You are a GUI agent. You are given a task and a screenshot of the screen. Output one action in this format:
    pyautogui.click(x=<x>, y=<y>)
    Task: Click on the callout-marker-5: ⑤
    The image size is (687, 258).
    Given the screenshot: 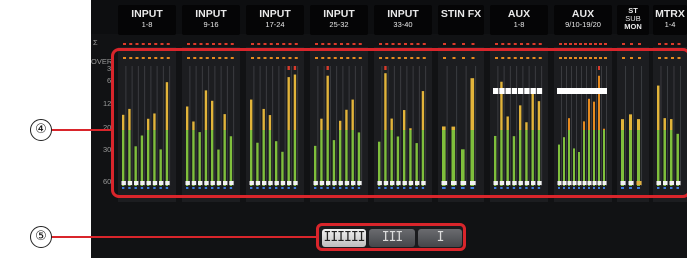 What is the action you would take?
    pyautogui.click(x=41, y=237)
    